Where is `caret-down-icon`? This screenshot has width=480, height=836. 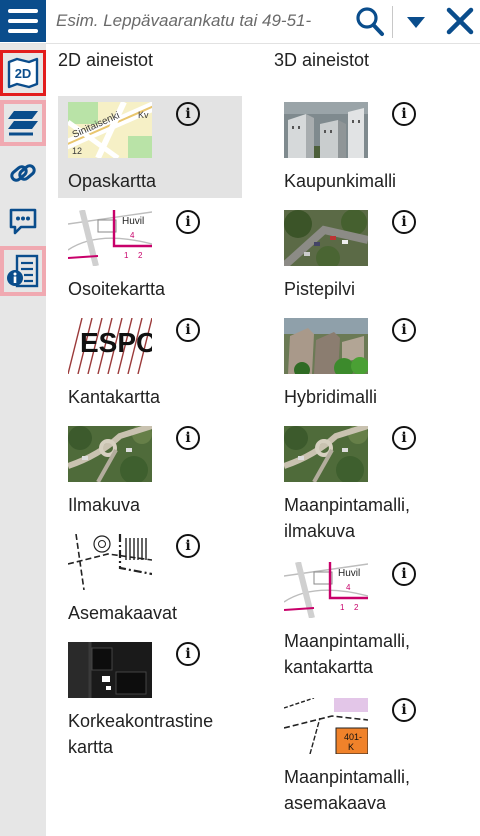
caret-down-icon is located at coordinates (416, 22).